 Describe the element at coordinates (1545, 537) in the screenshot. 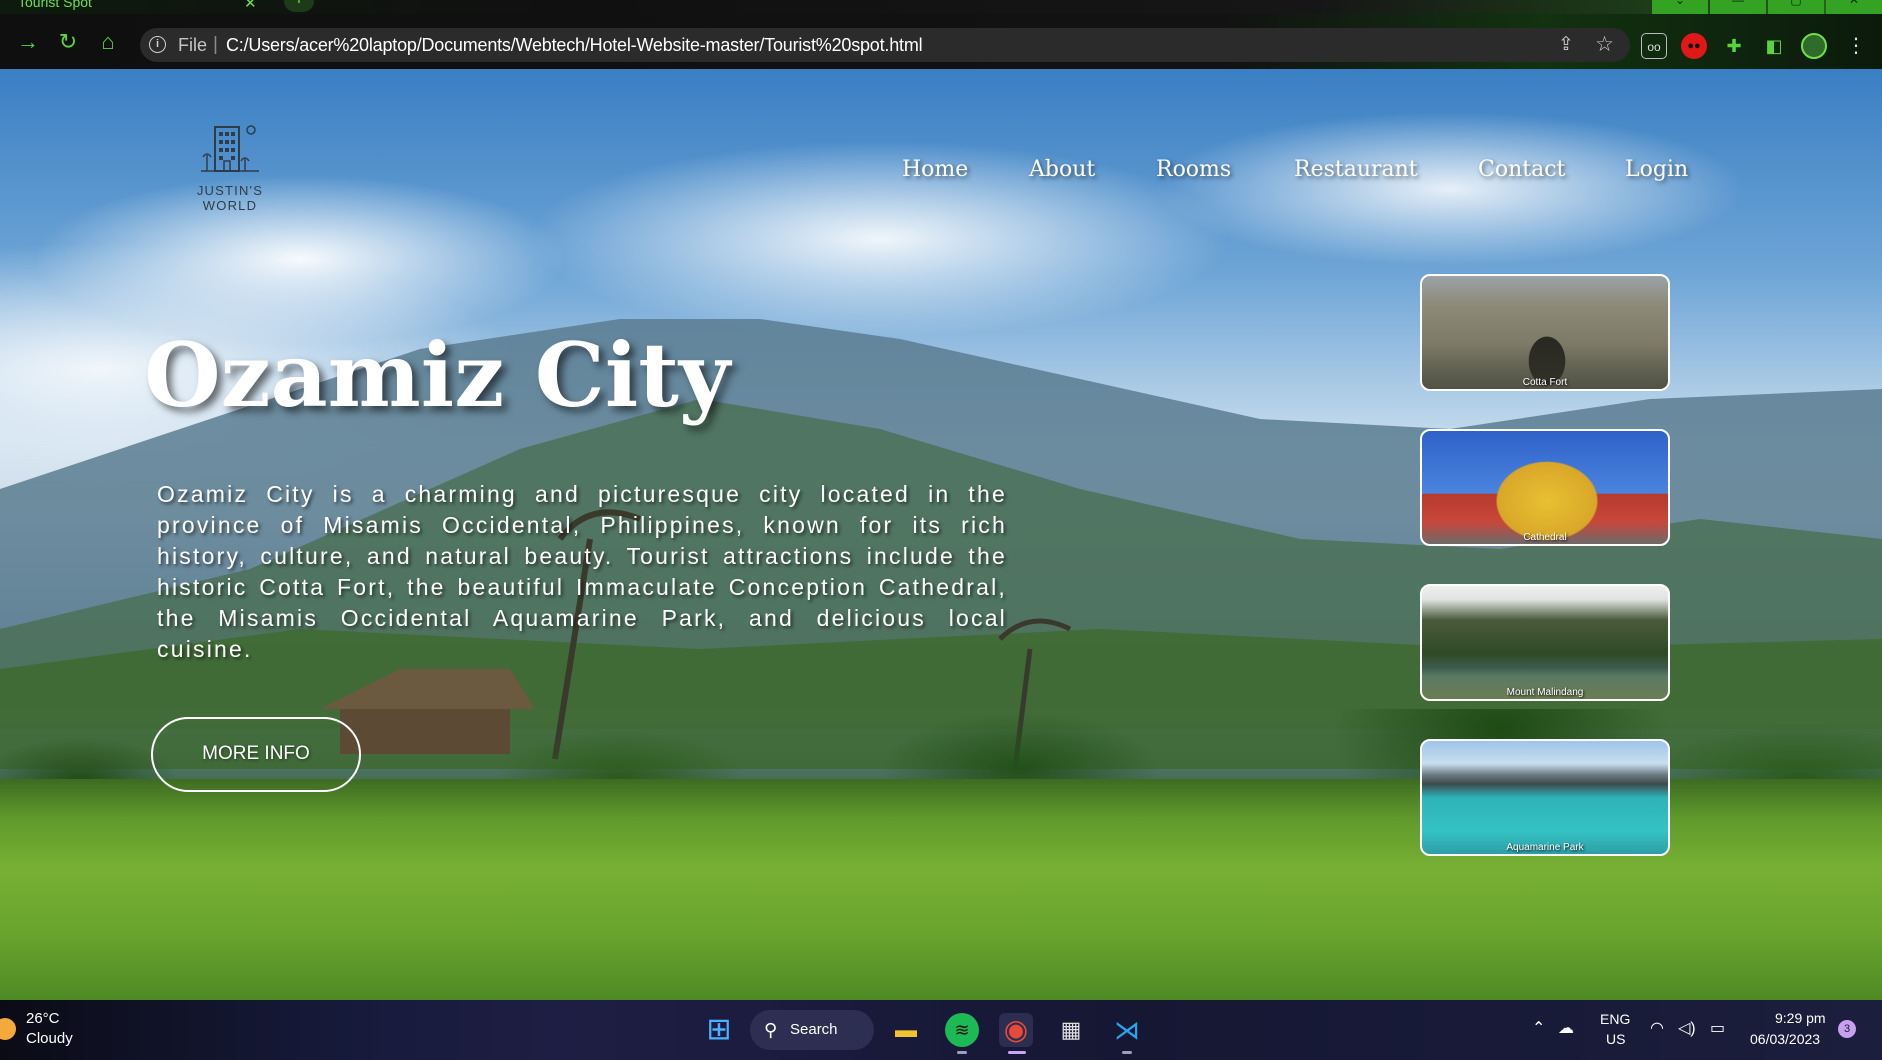

I see `thumbnail-label: Cathedral` at that location.